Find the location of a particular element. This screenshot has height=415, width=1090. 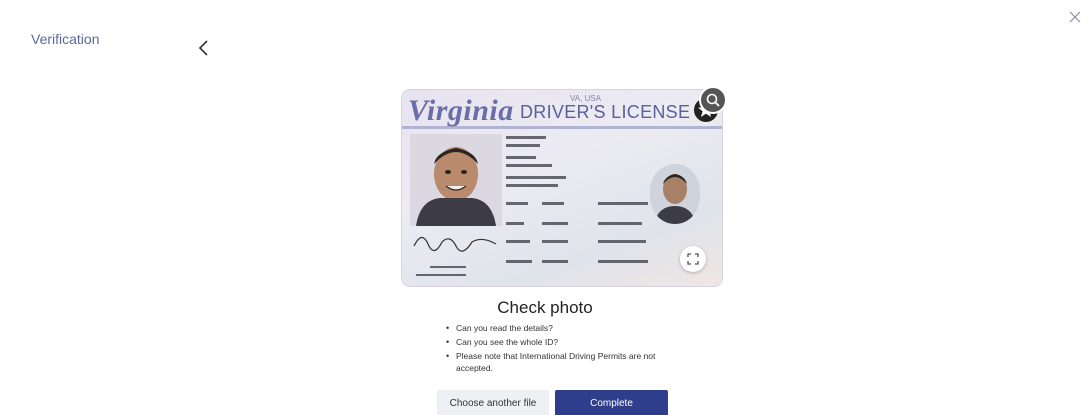

list-item: Can you read the details? is located at coordinates (566, 328).